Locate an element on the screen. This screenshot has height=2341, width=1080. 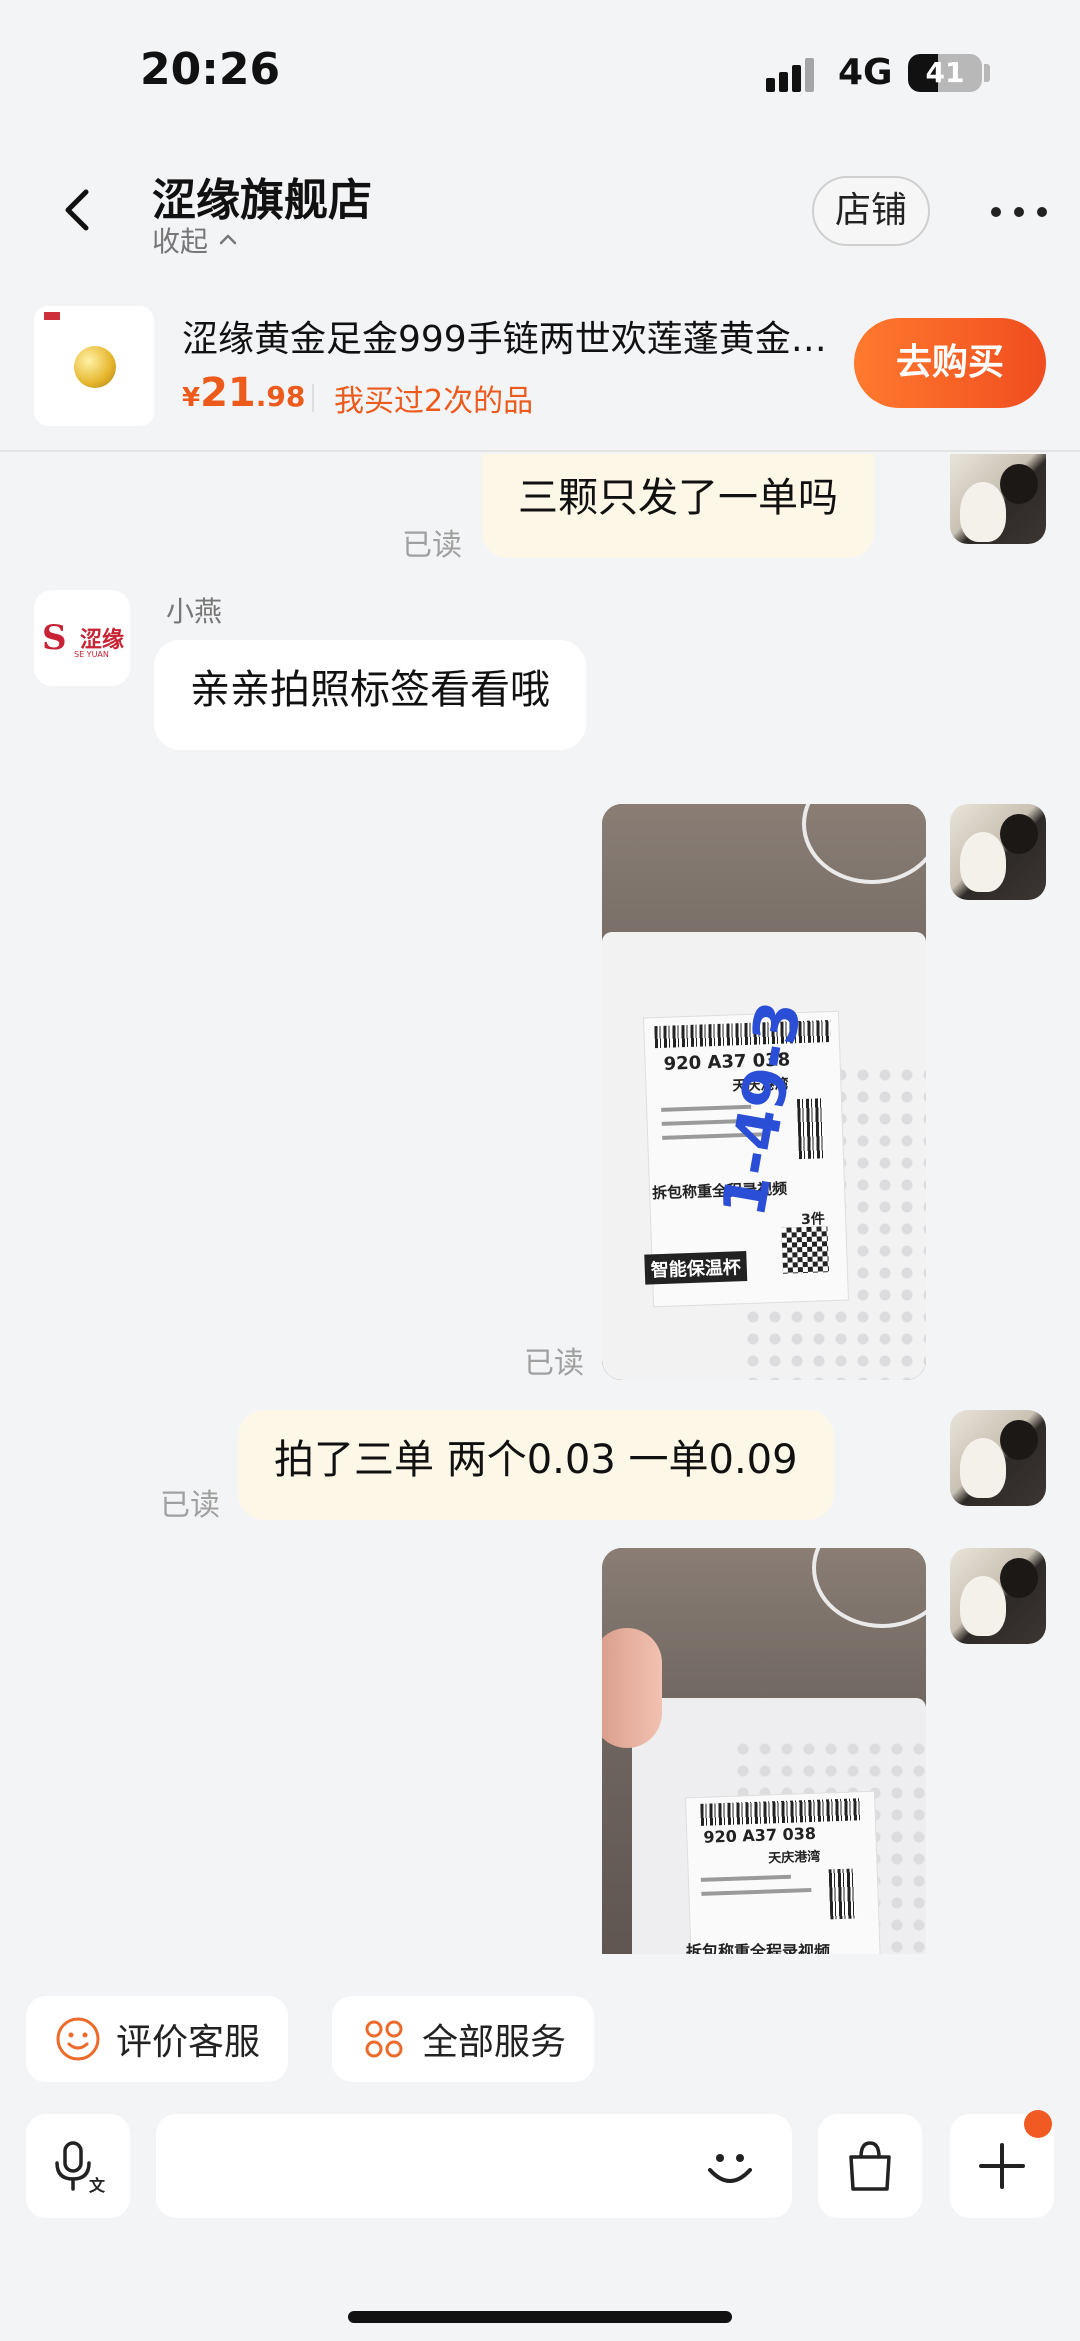
voice-translate-icon: 文 is located at coordinates (80, 2168).